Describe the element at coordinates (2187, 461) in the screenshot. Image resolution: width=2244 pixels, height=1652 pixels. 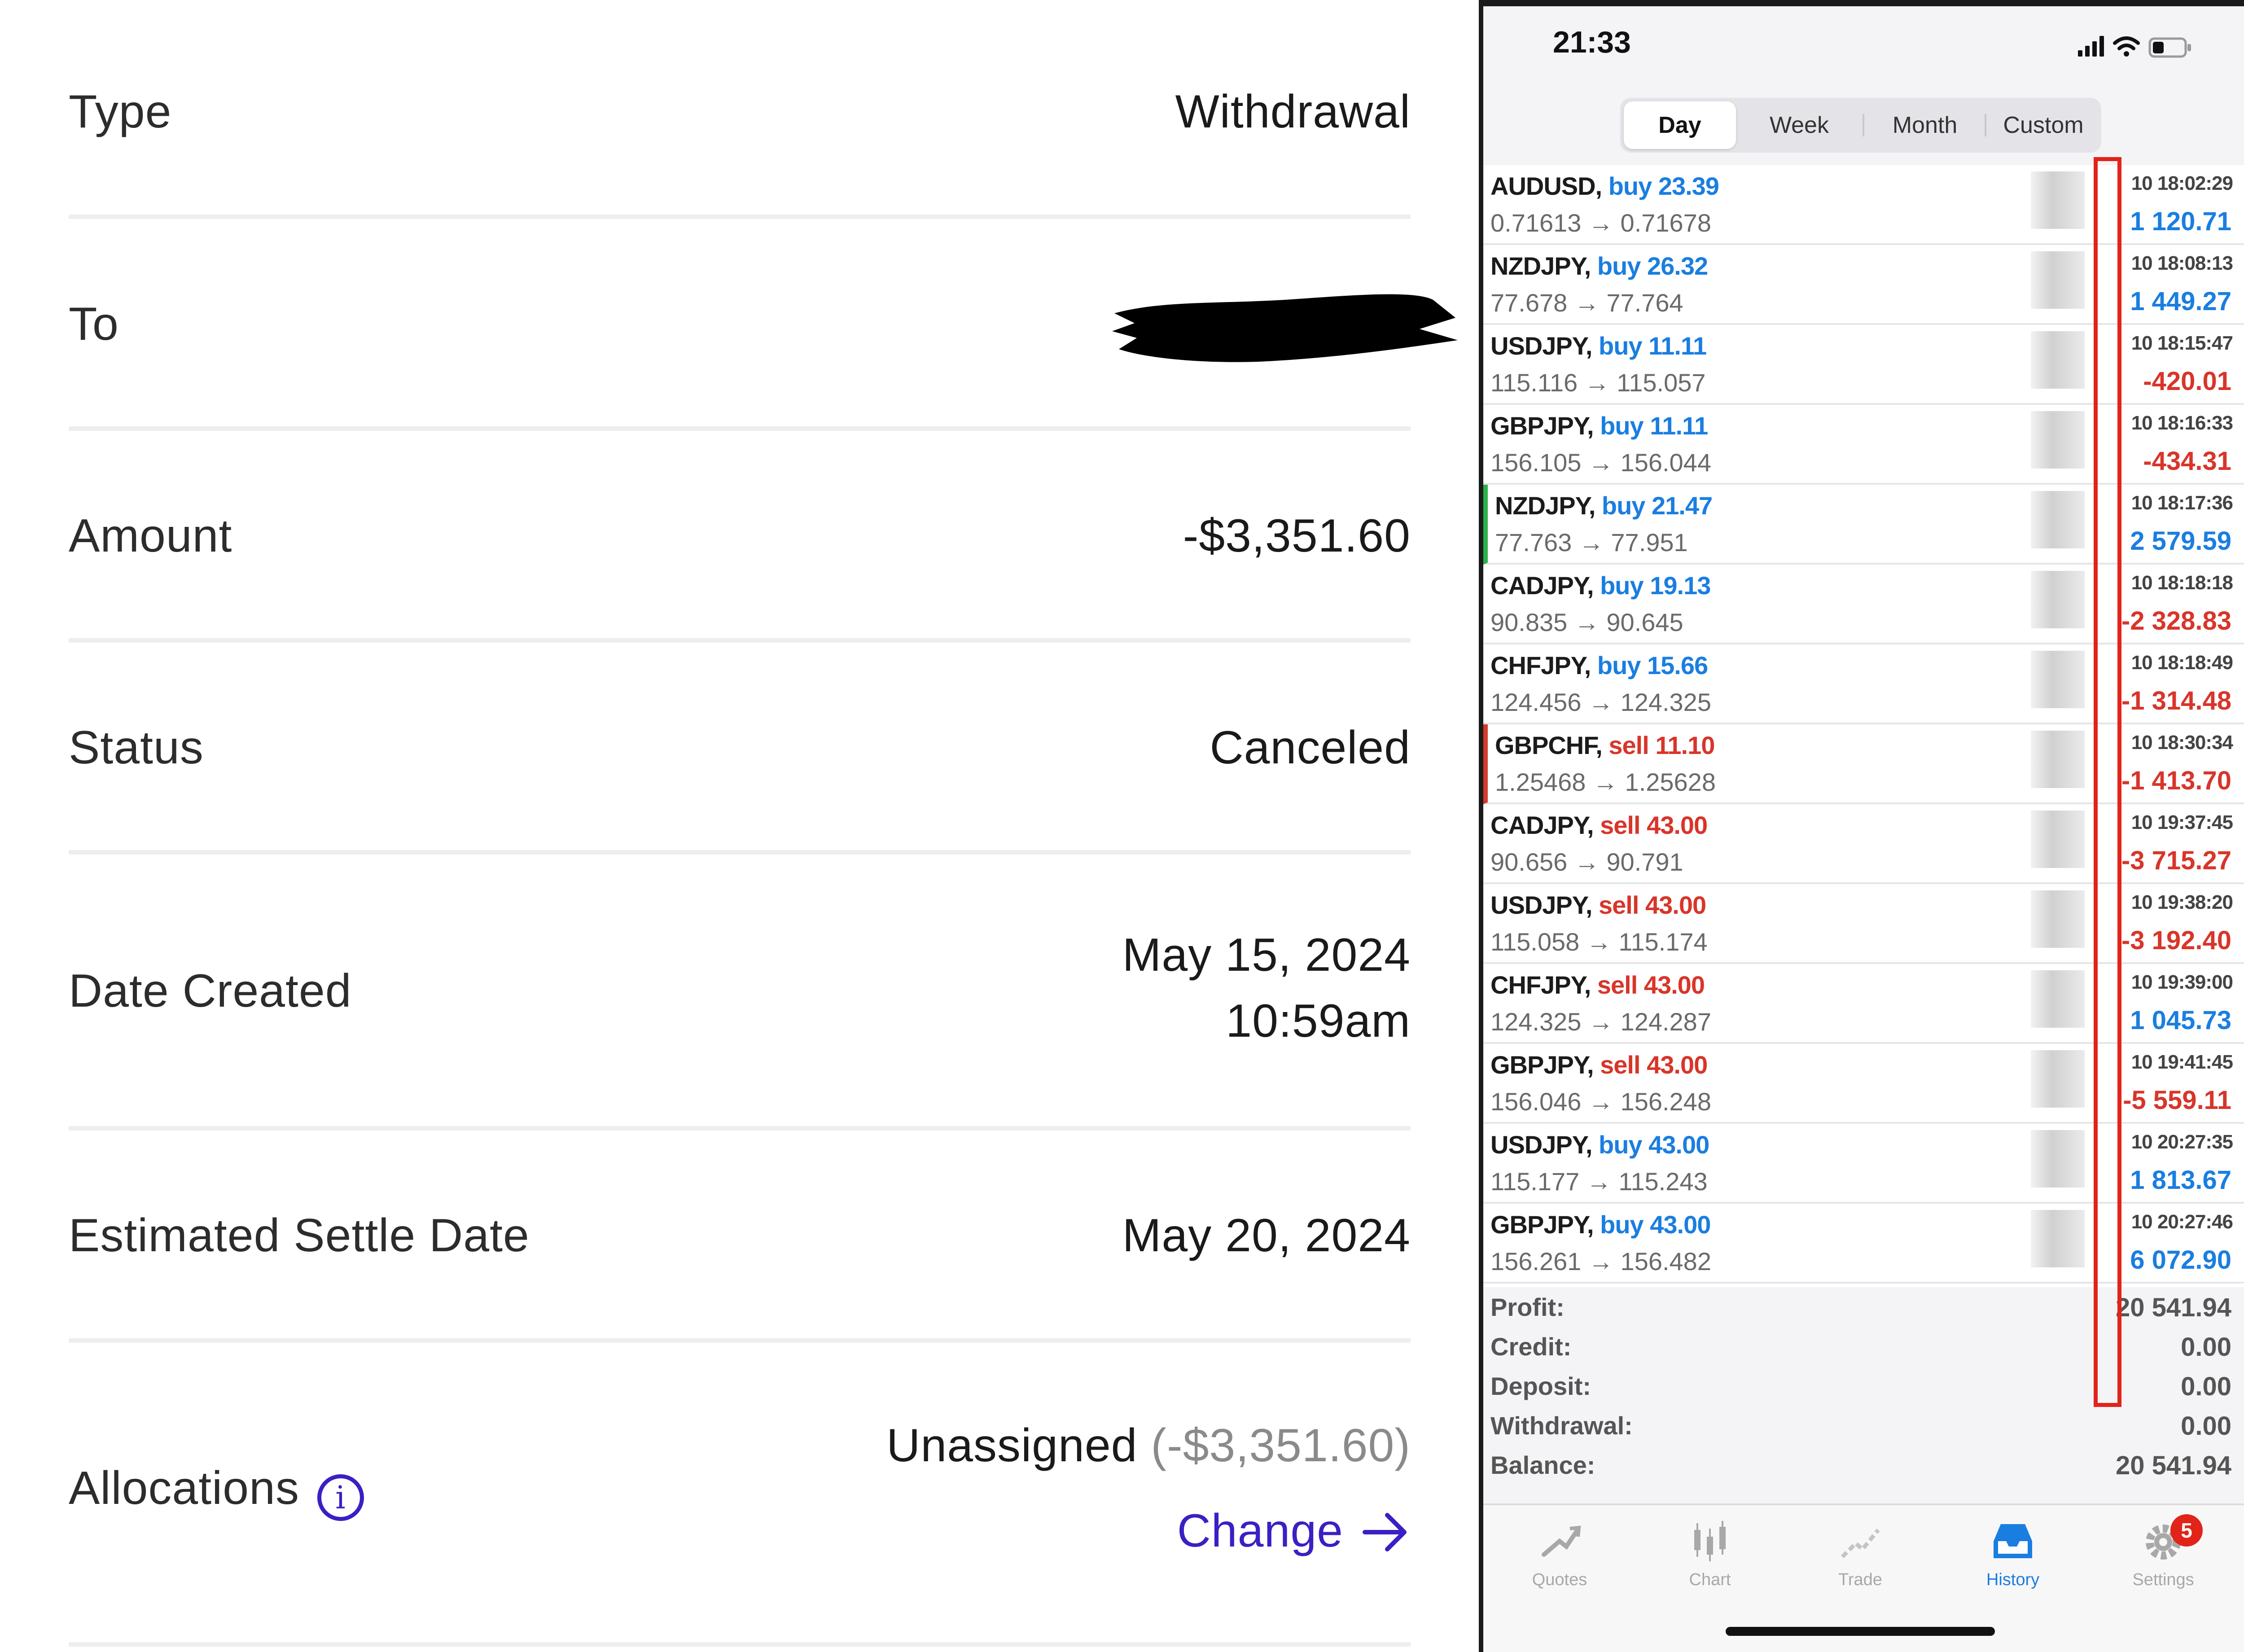
I see `trade-profit: -434.31` at that location.